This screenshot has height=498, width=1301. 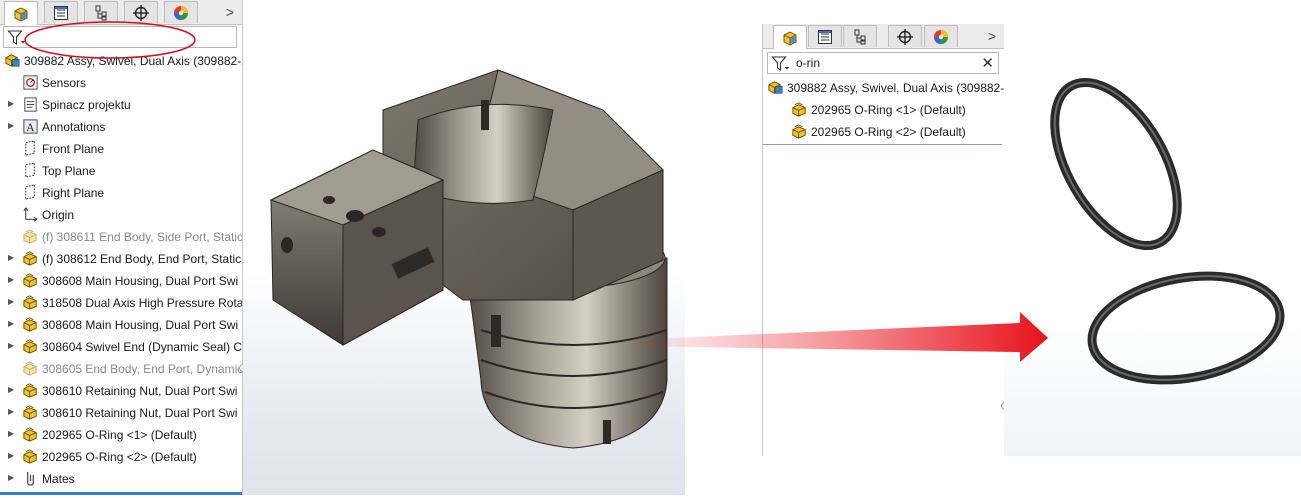 I want to click on tree-item: 202965 O-Ring <1> (Default), so click(x=883, y=110).